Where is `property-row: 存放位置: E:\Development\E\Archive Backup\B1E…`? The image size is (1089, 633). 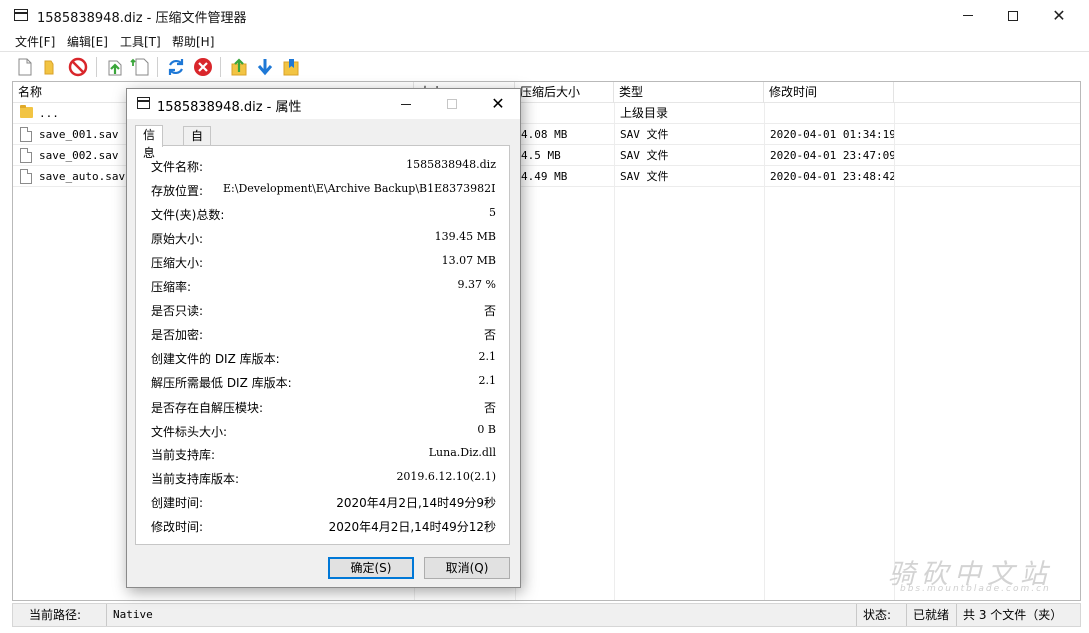
property-row: 存放位置: E:\Development\E\Archive Backup\B1E… is located at coordinates (323, 192).